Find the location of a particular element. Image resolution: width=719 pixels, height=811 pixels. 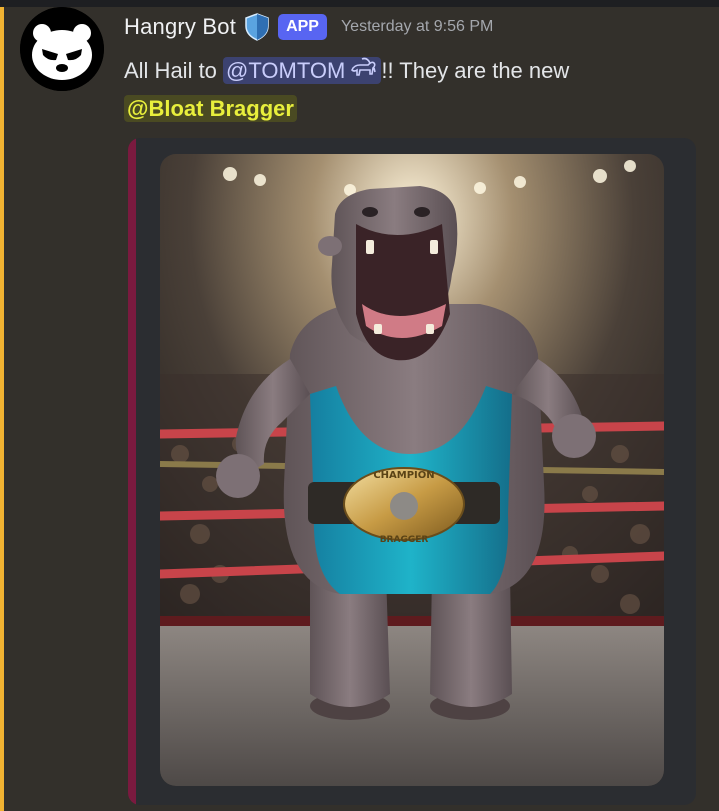

avatar is located at coordinates (62, 49).